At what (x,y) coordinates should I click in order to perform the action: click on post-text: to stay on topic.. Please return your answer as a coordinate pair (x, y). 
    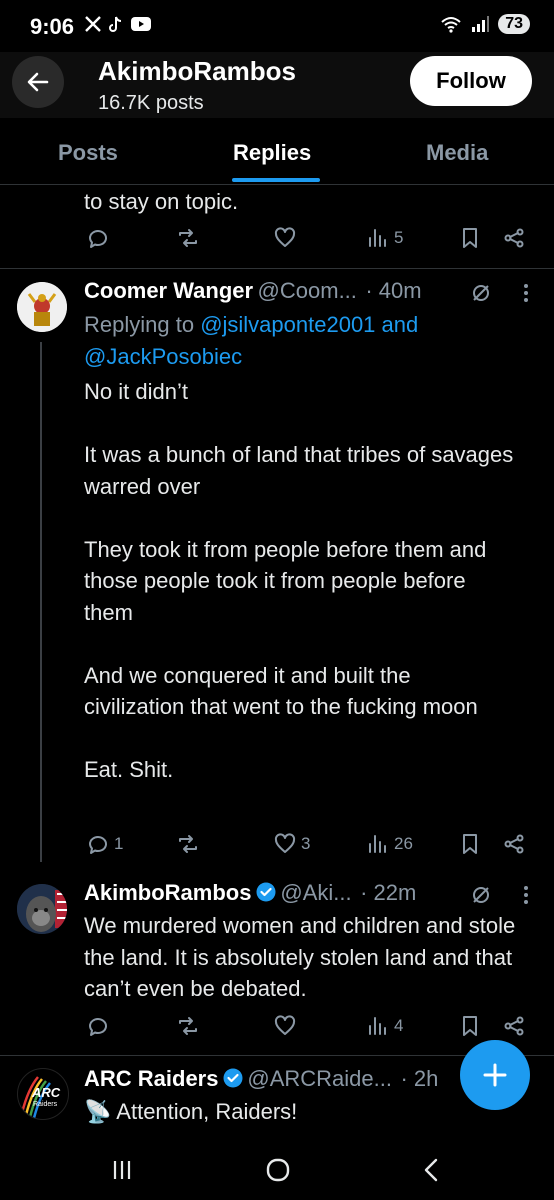
    Looking at the image, I should click on (161, 201).